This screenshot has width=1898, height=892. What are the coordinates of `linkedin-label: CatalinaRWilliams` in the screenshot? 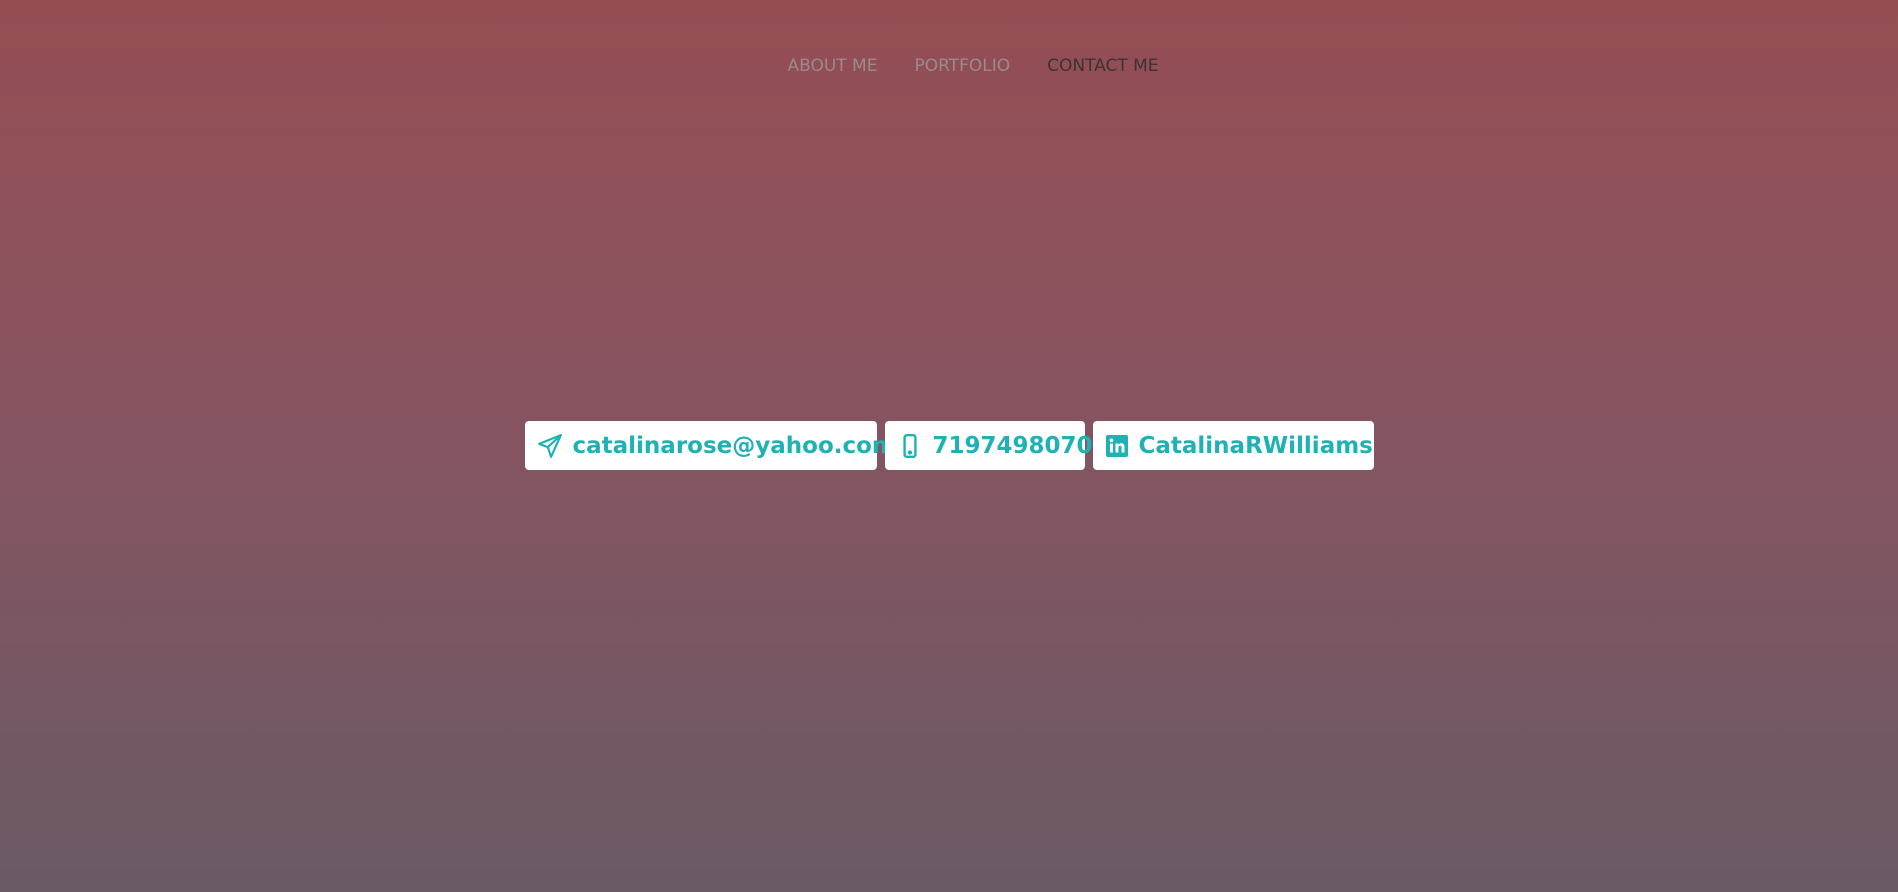 It's located at (1255, 445).